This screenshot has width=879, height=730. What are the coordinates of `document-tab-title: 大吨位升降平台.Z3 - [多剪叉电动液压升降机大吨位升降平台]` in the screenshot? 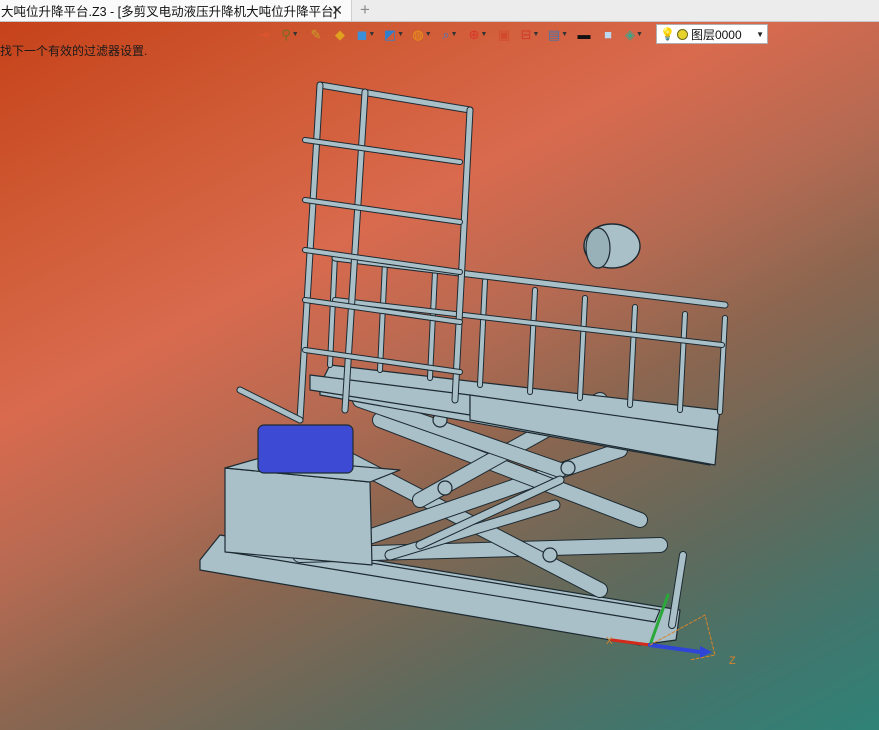 It's located at (169, 12).